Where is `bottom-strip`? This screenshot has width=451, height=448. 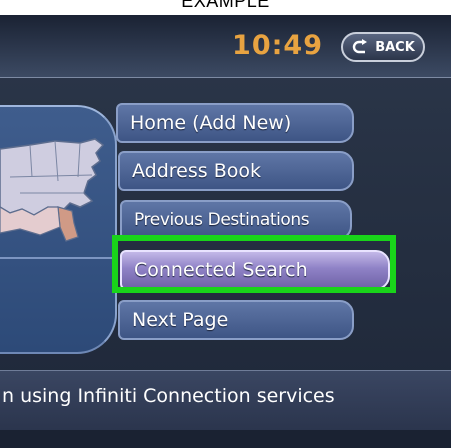 bottom-strip is located at coordinates (225, 439).